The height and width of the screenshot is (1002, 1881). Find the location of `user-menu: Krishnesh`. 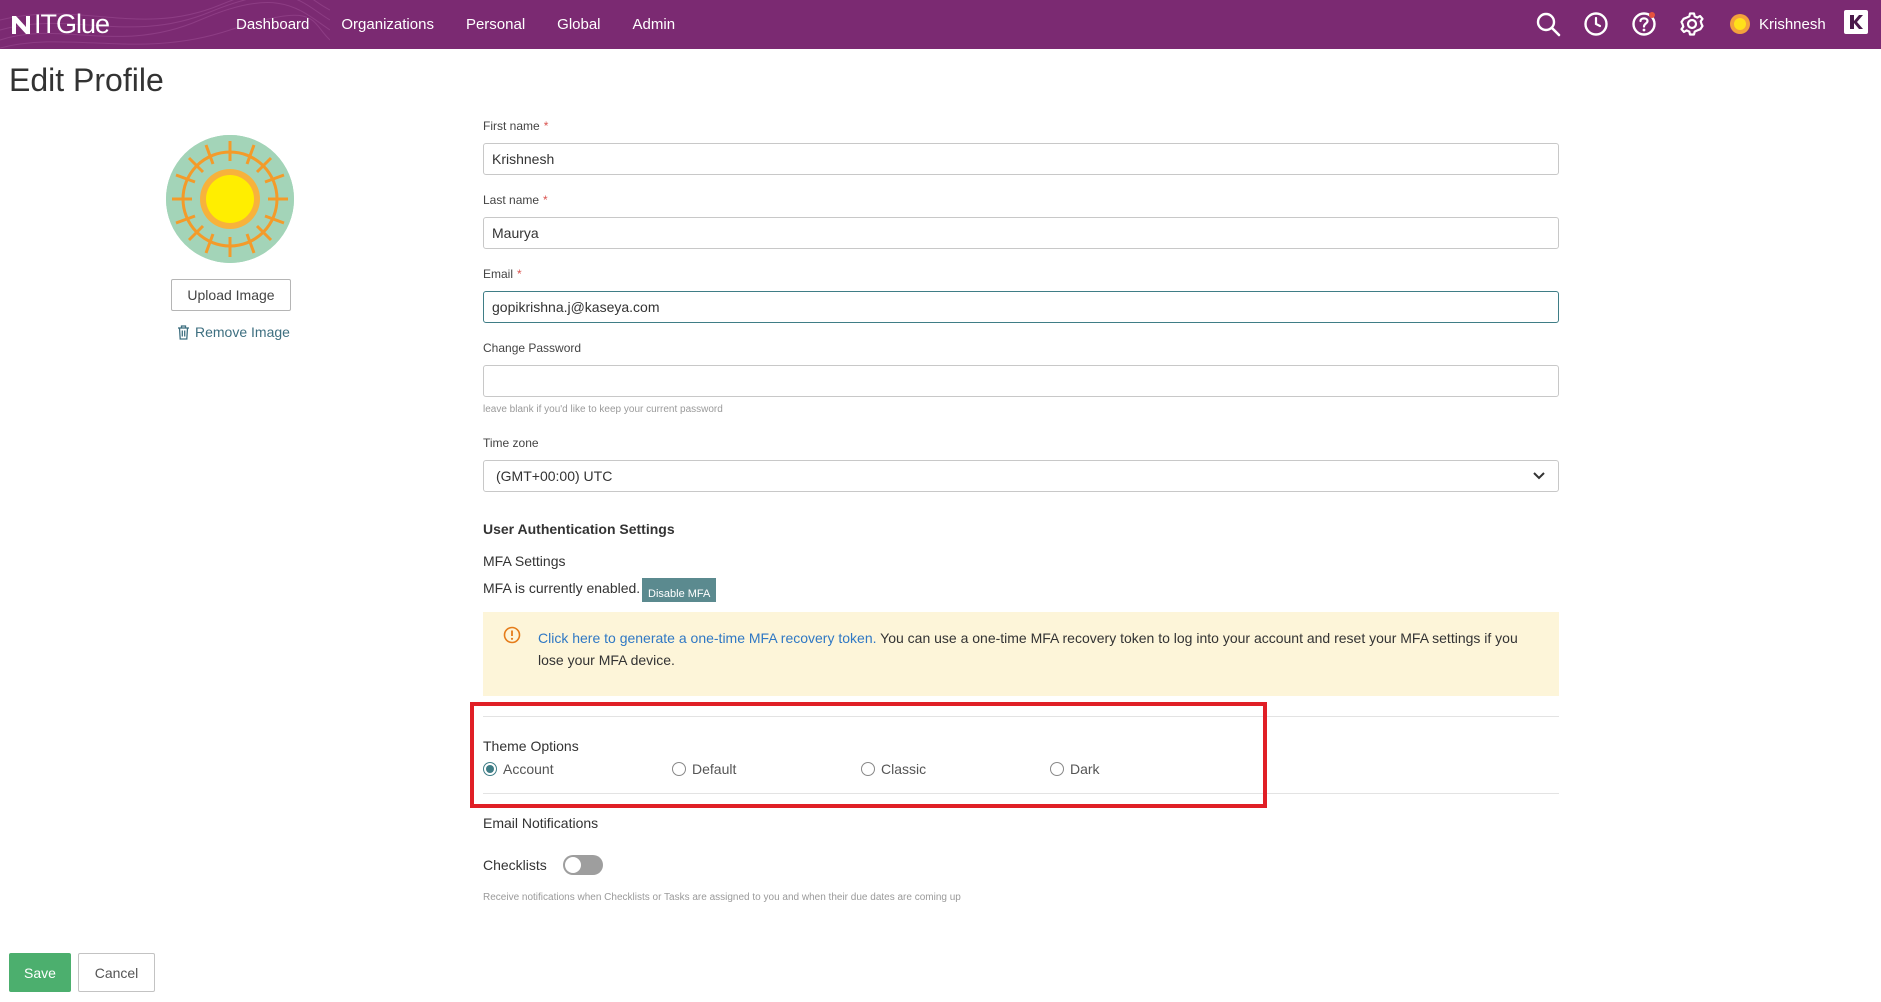

user-menu: Krishnesh is located at coordinates (1777, 24).